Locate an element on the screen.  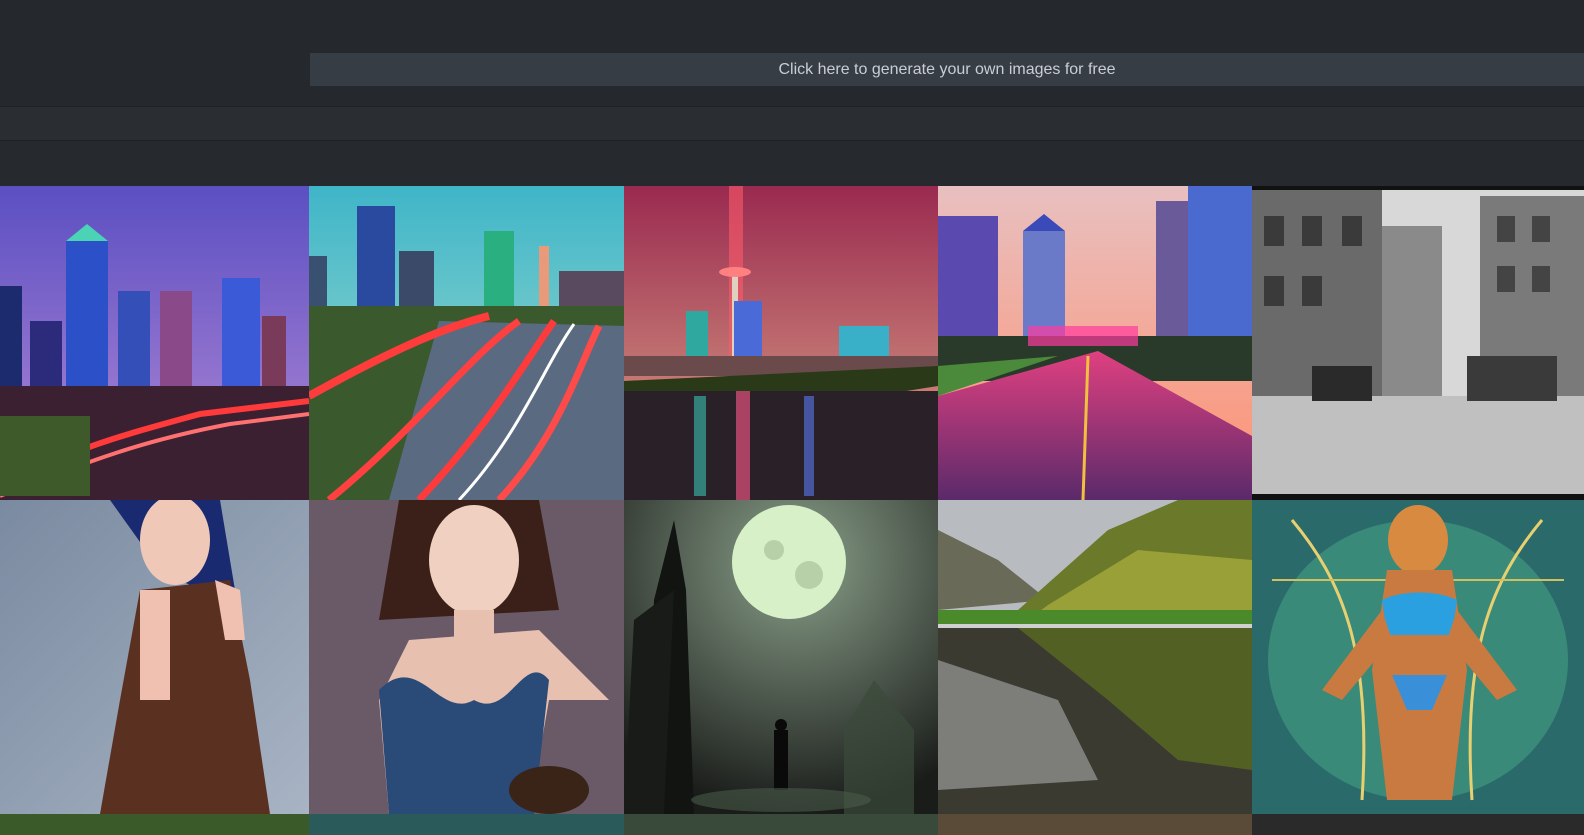
dallas-skyline-highway-image is located at coordinates (154, 343).